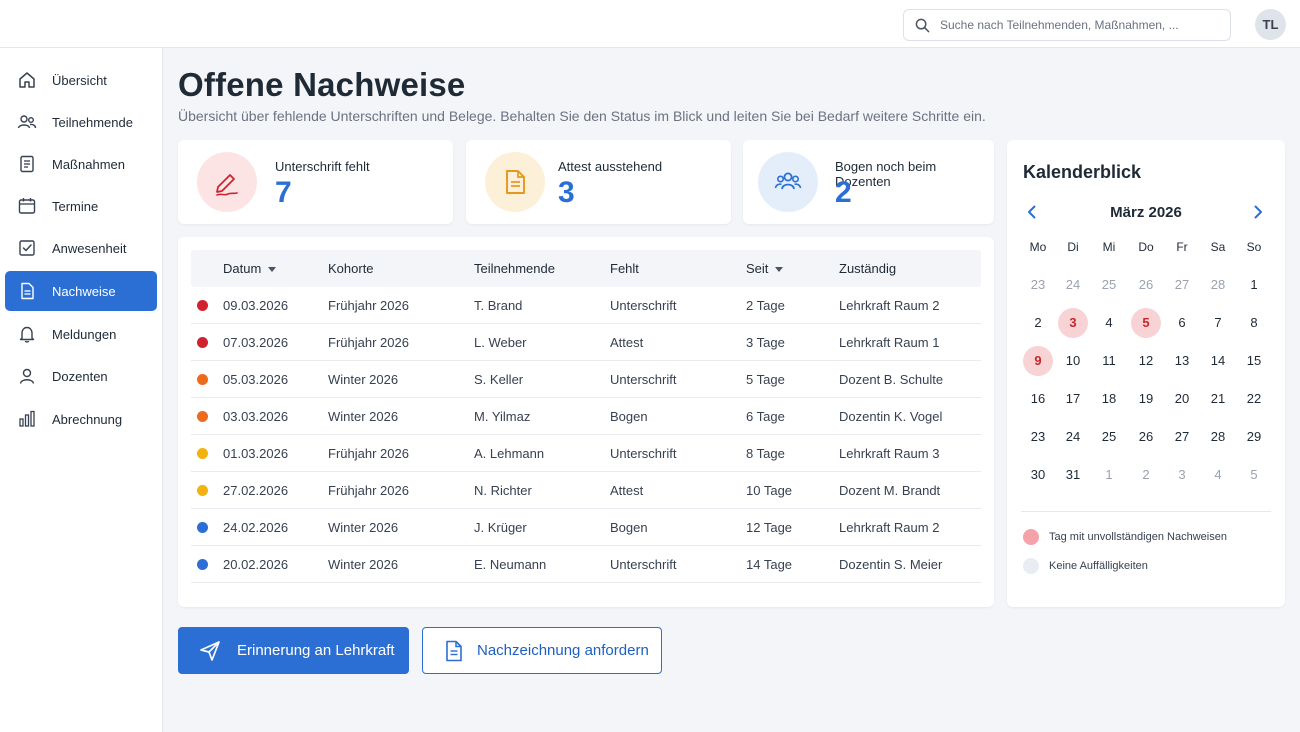  What do you see at coordinates (889, 527) in the screenshot?
I see `cell-zustaendig: Lehrkraft Raum 2` at bounding box center [889, 527].